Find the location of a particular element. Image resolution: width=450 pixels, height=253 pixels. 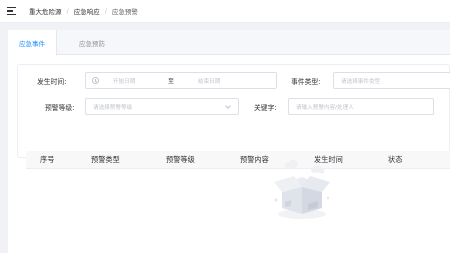

keyword-label: 关键字: is located at coordinates (265, 108).